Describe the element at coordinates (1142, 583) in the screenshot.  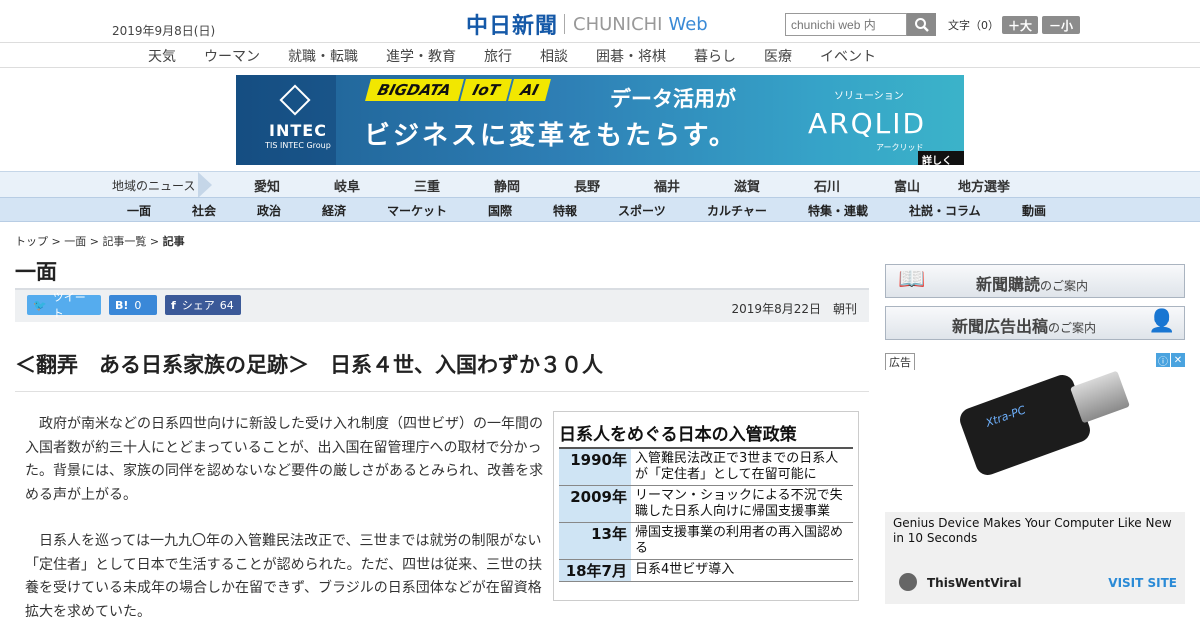
I see `visit-site-link: VISIT SITE` at that location.